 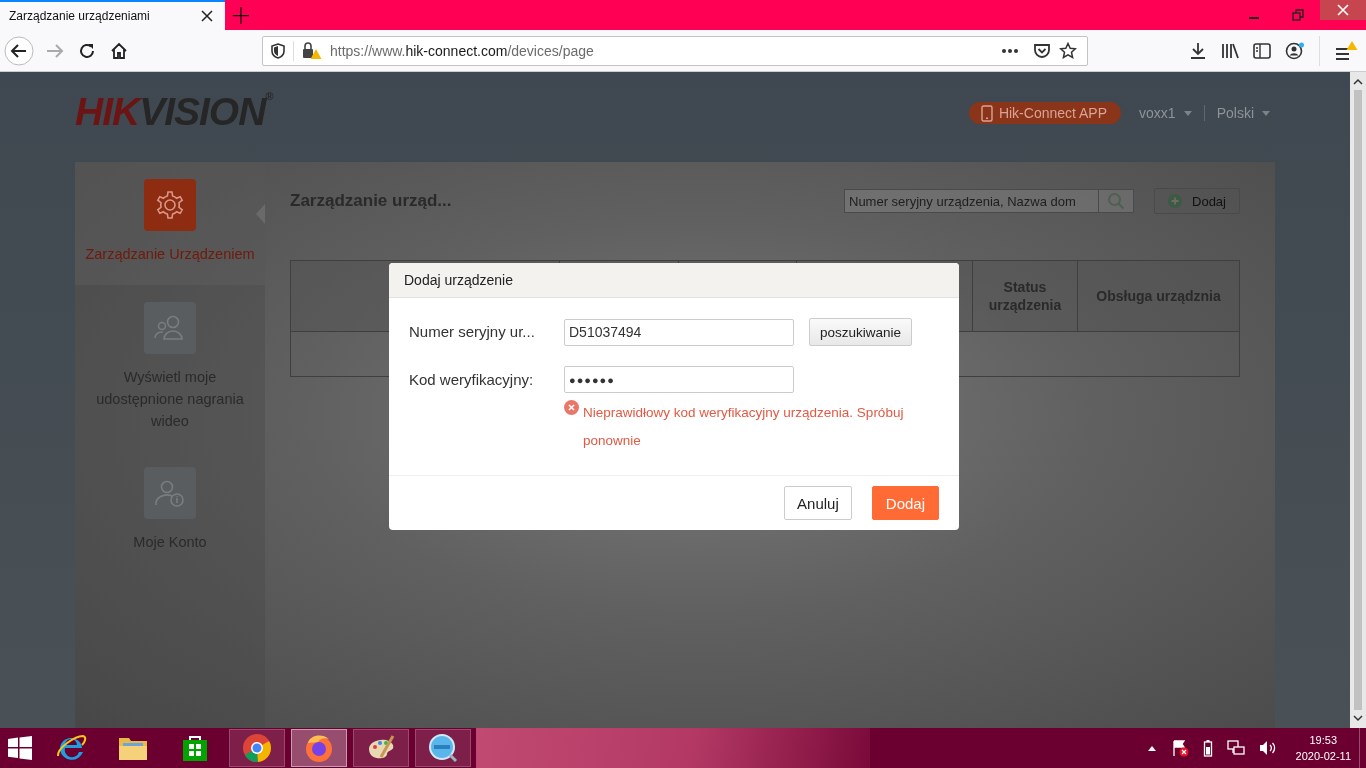 I want to click on password-field: ●●●●●●, so click(x=679, y=379).